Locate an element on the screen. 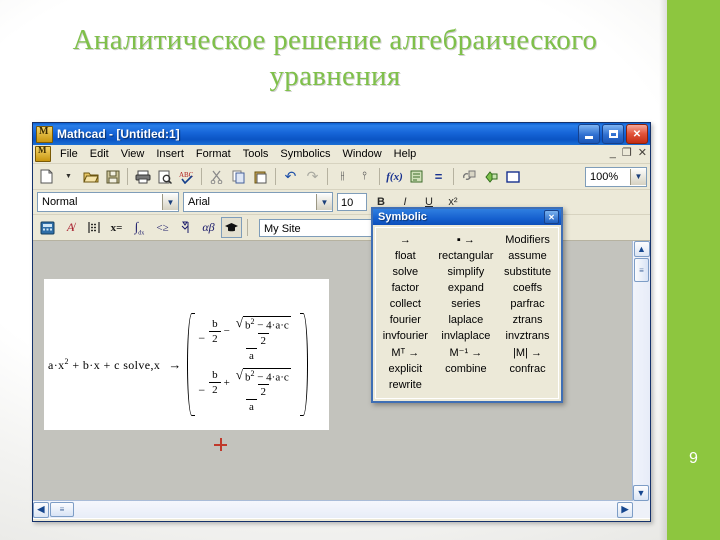 The width and height of the screenshot is (720, 540). greek-palette-button: αβ is located at coordinates (208, 227).